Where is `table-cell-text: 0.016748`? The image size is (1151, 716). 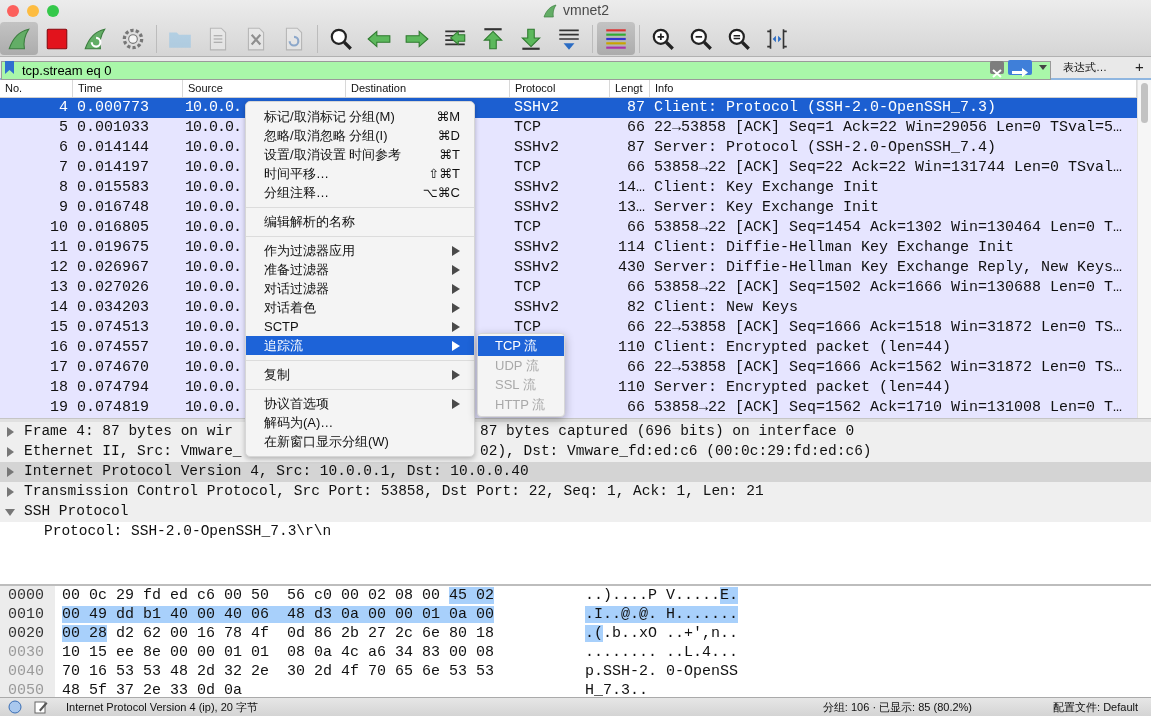 table-cell-text: 0.016748 is located at coordinates (112, 208).